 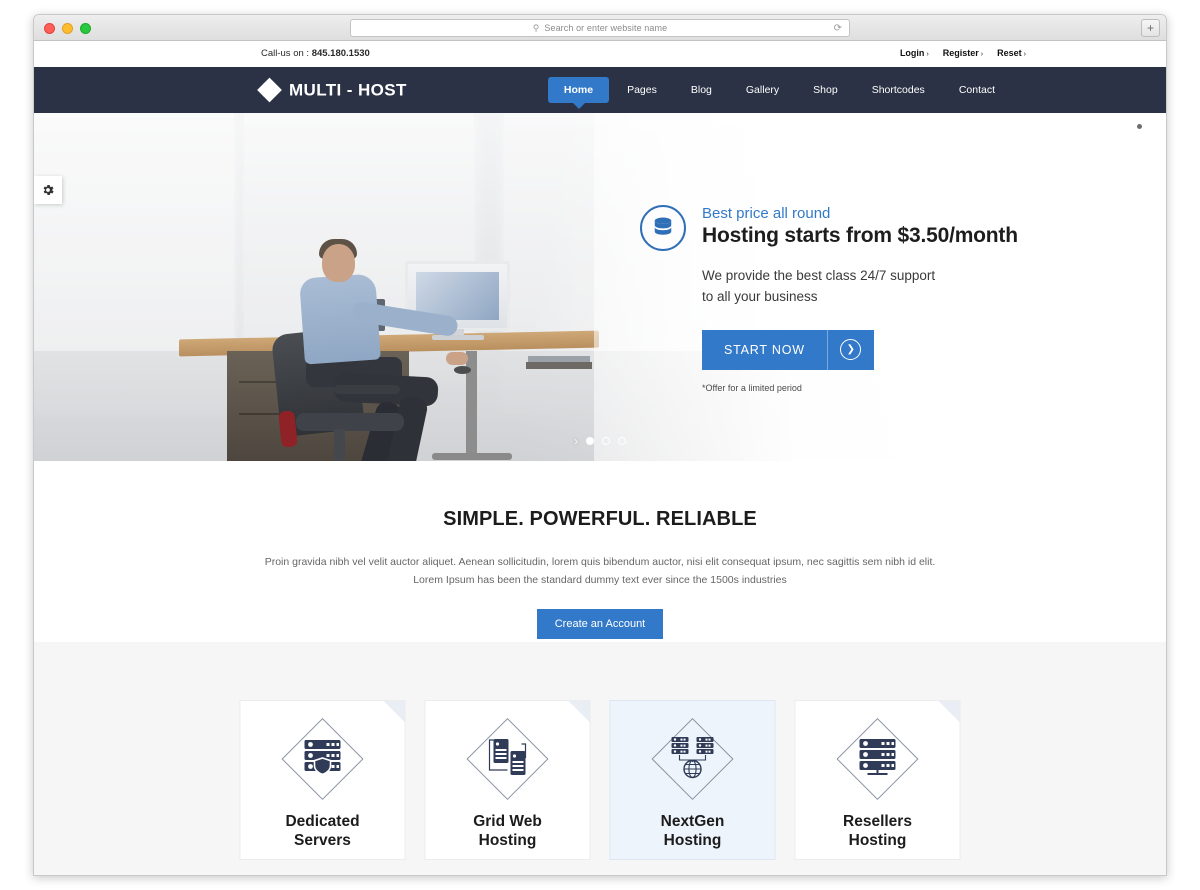 I want to click on hero-subtitle-line1: We provide the best class 24/7 support, so click(x=819, y=275).